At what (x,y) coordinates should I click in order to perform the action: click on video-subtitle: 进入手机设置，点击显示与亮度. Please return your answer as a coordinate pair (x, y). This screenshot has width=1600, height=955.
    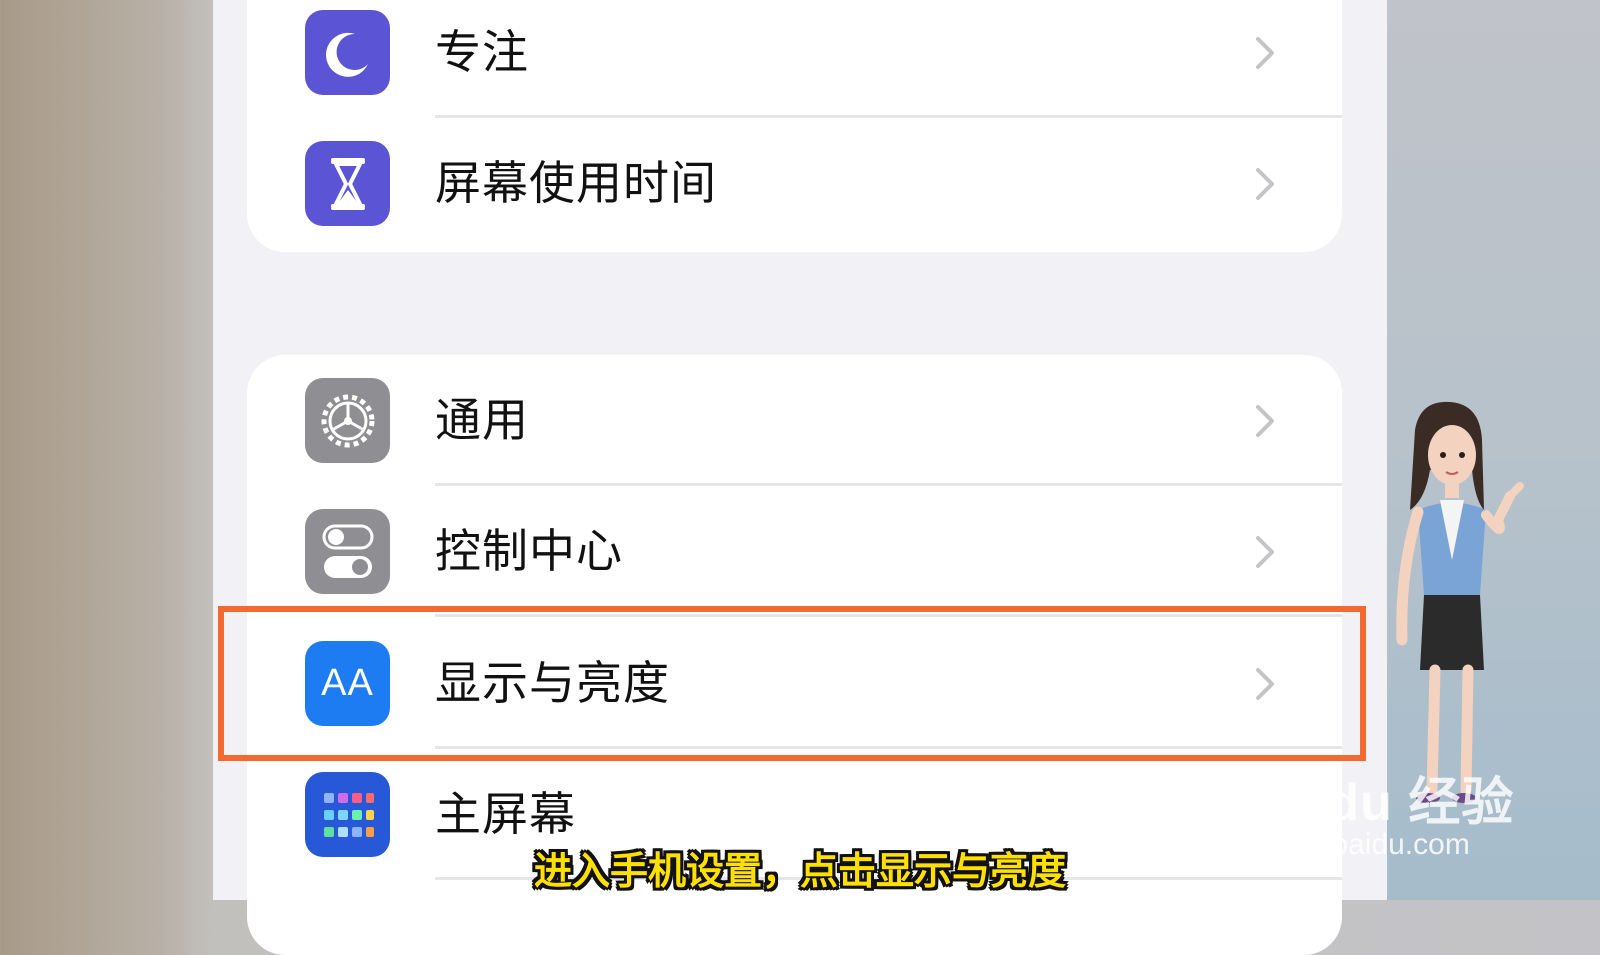
    Looking at the image, I should click on (799, 871).